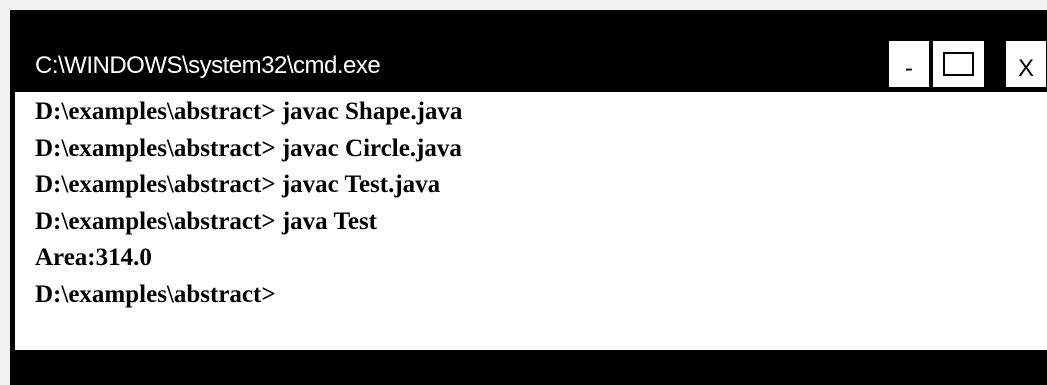 The width and height of the screenshot is (1047, 385). What do you see at coordinates (249, 111) in the screenshot?
I see `console-line: D:\examples\abstract> javac Shape.java` at bounding box center [249, 111].